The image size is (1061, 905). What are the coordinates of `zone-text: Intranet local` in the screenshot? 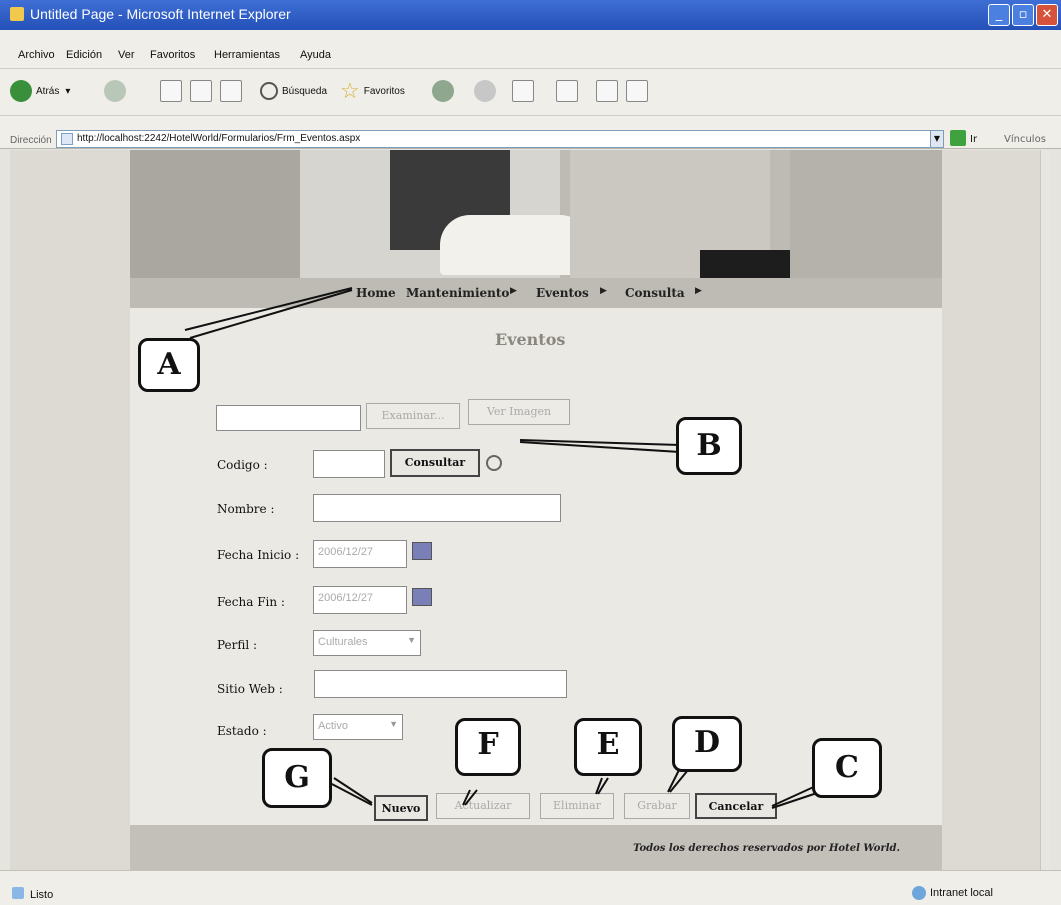 It's located at (961, 893).